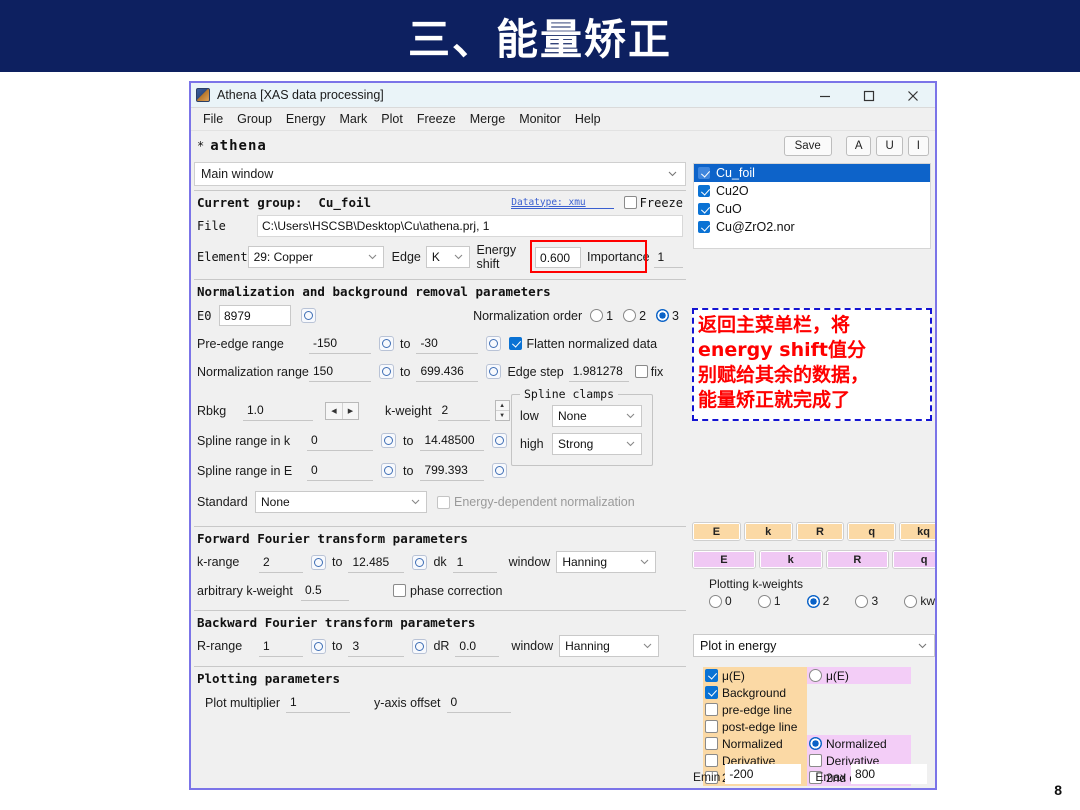 The height and width of the screenshot is (810, 1080). I want to click on plot-kweight-option-3: 3, so click(866, 601).